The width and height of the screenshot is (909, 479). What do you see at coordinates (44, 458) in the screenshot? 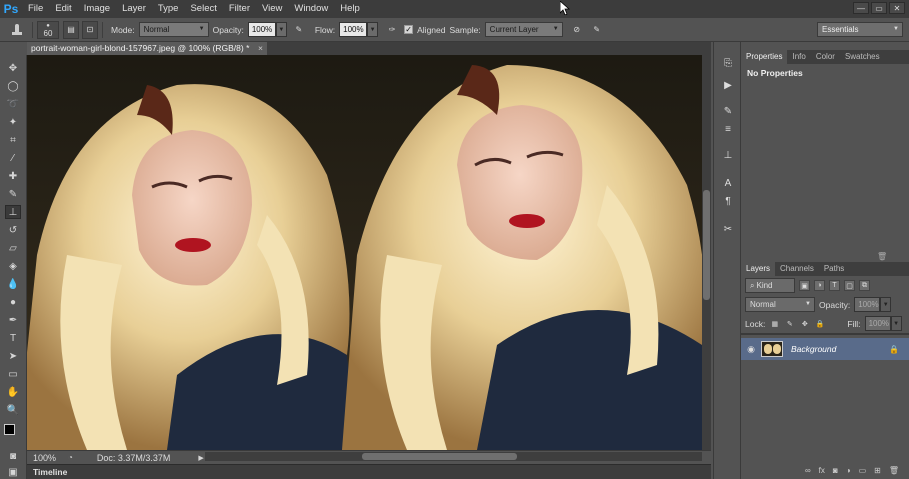
I see `zoom-level: 100%` at bounding box center [44, 458].